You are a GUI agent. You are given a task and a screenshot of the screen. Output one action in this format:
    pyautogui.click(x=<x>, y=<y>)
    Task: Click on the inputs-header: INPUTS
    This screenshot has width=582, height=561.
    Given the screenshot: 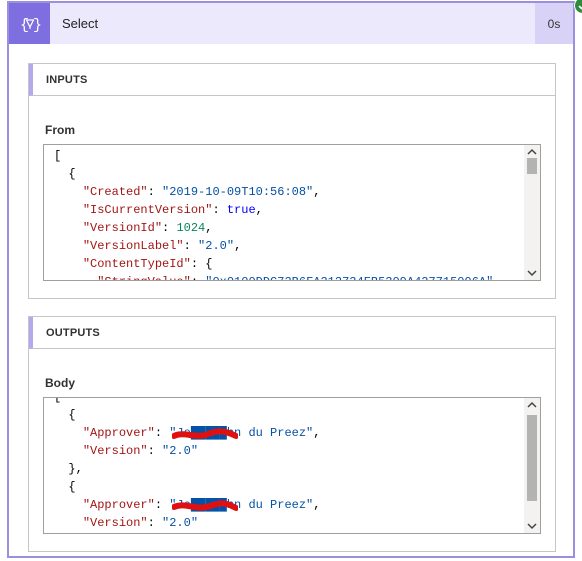 What is the action you would take?
    pyautogui.click(x=292, y=80)
    